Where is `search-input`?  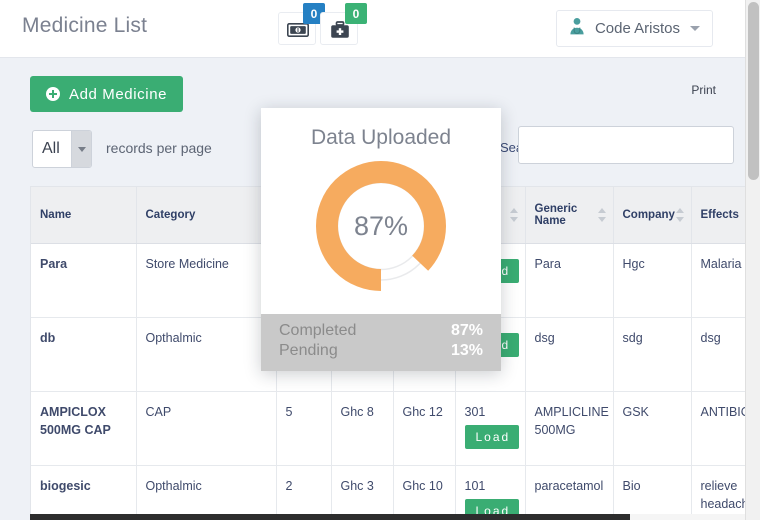
search-input is located at coordinates (626, 145).